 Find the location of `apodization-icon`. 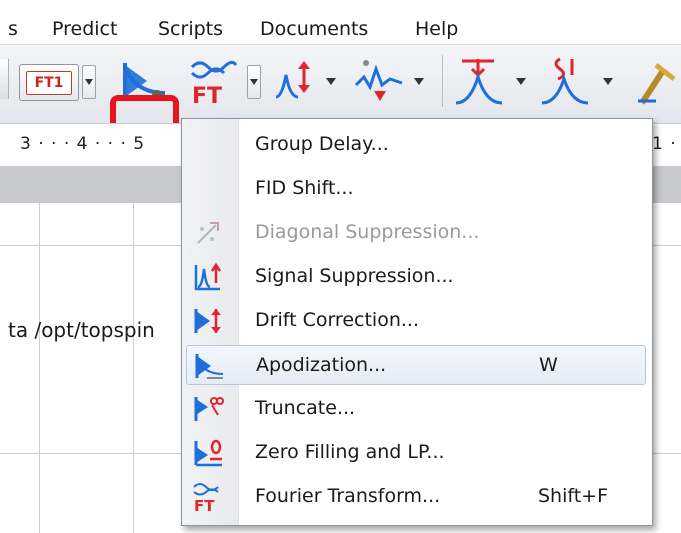

apodization-icon is located at coordinates (209, 366).